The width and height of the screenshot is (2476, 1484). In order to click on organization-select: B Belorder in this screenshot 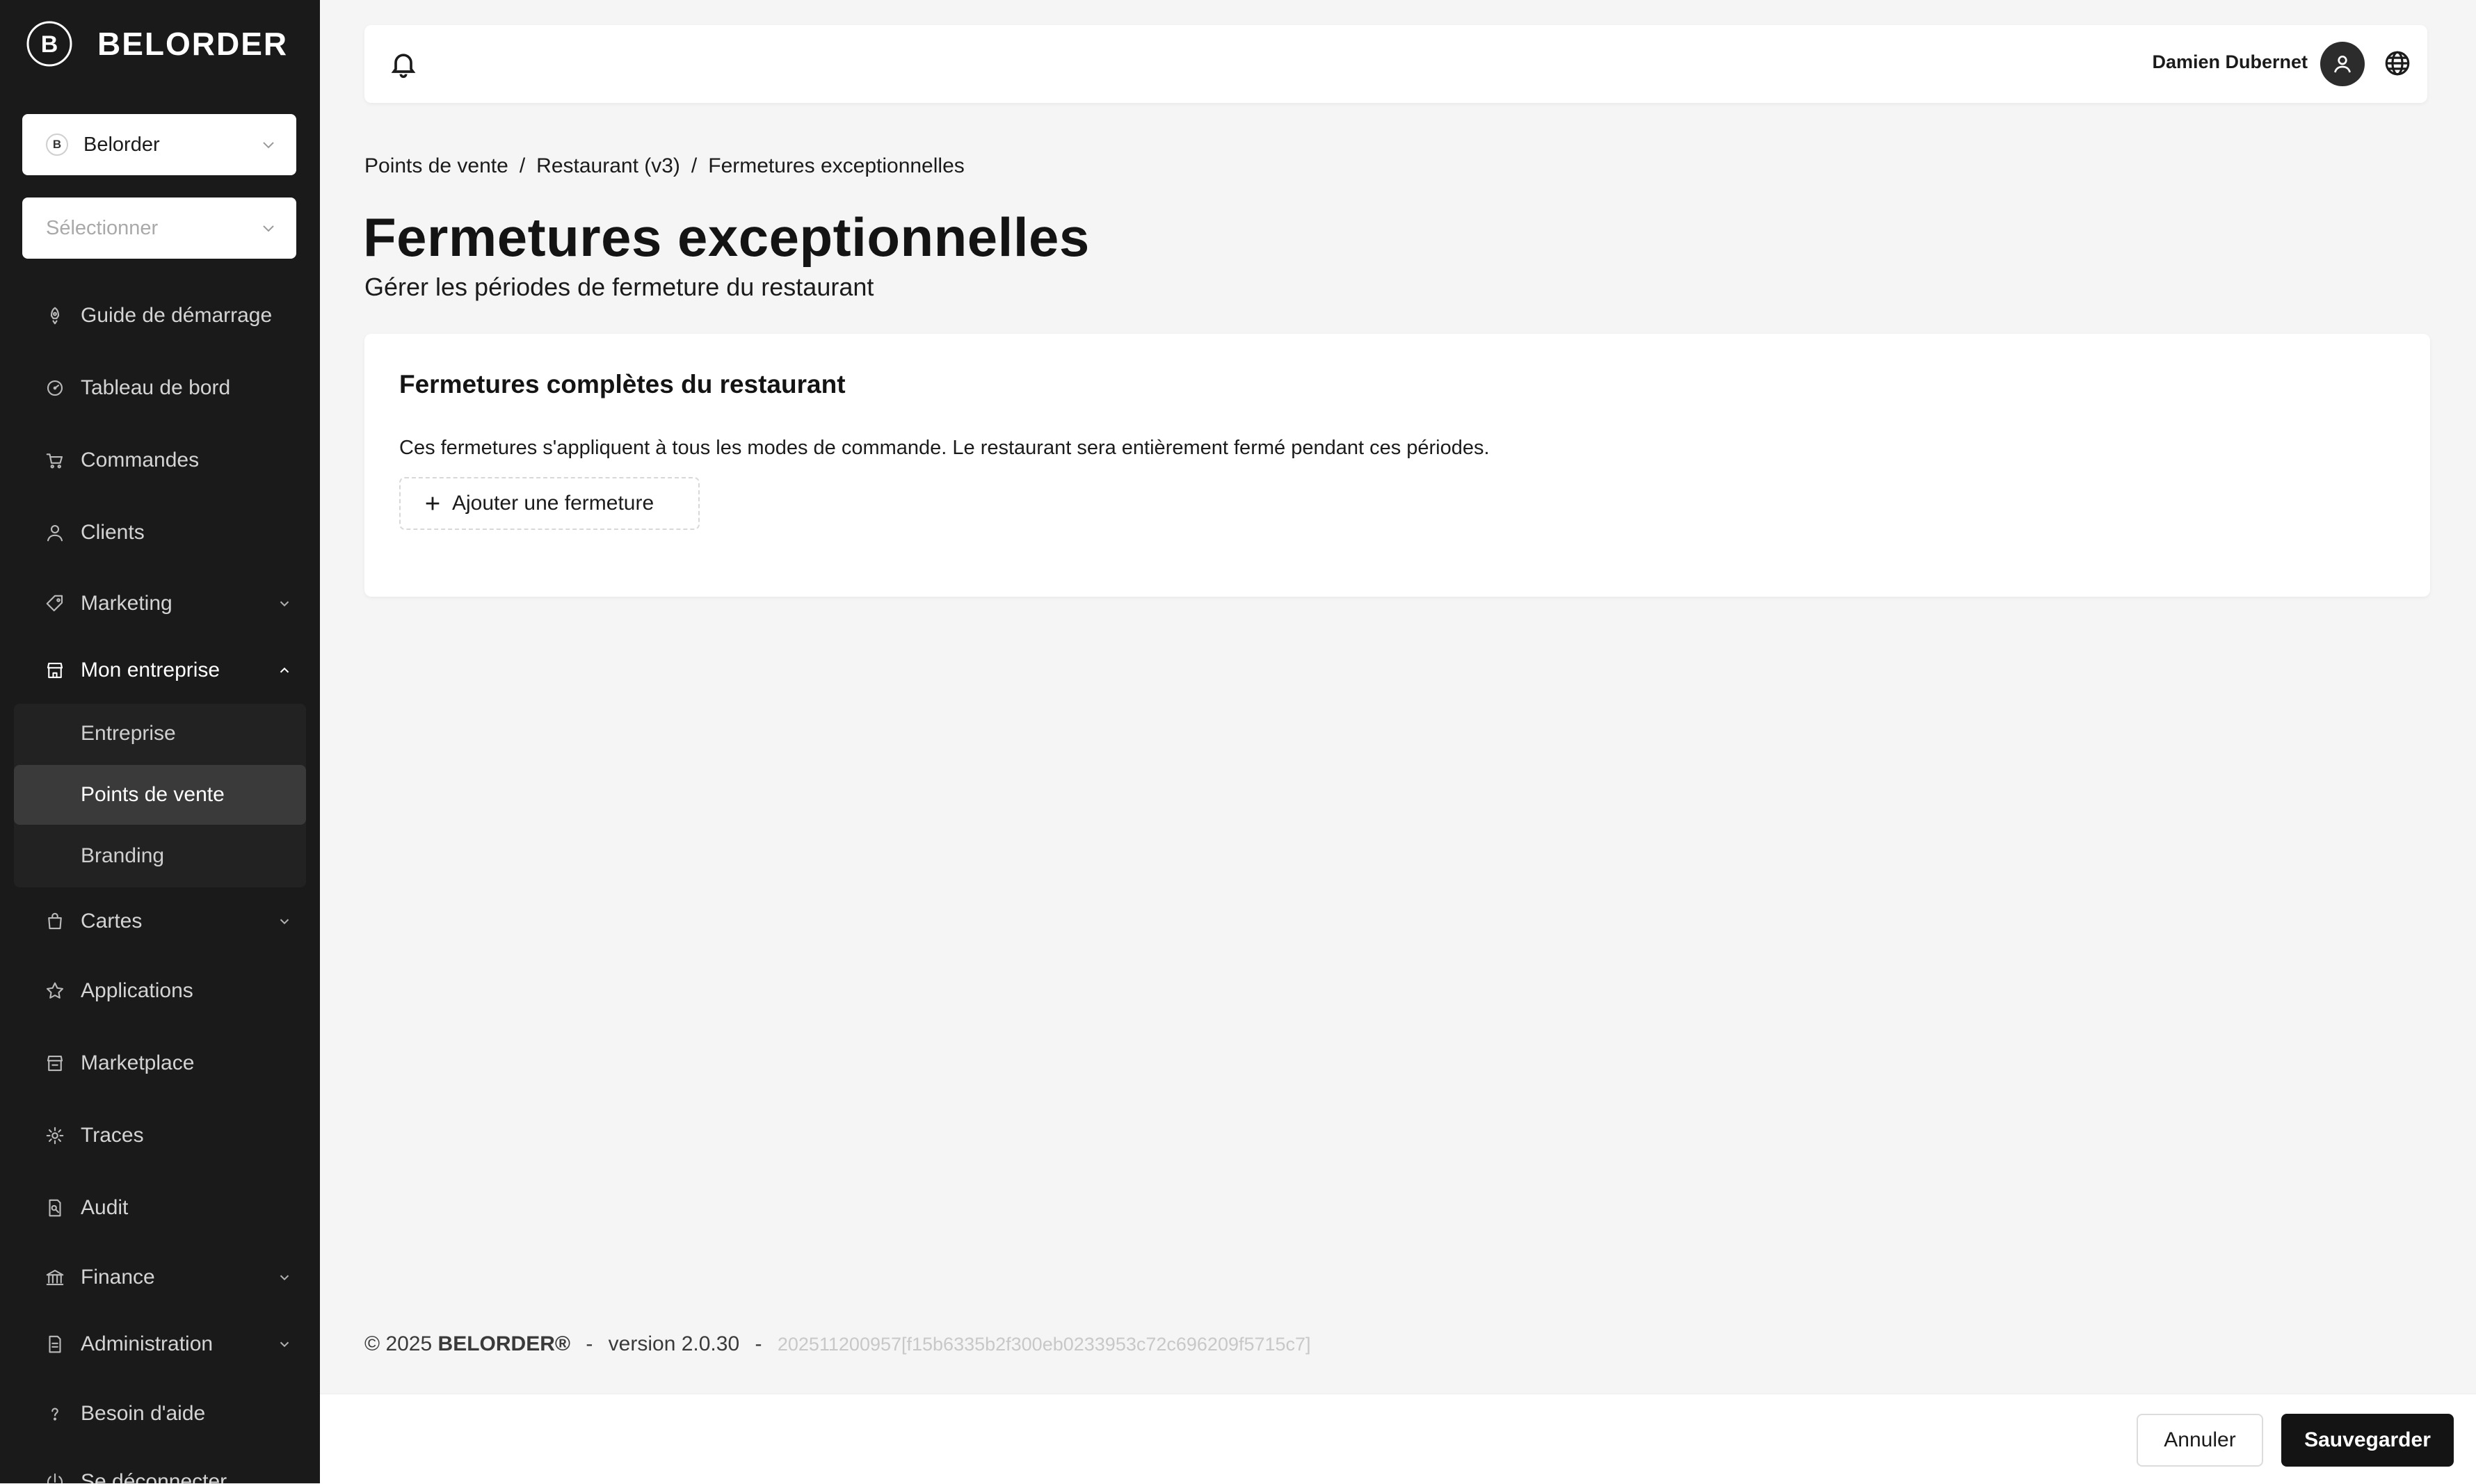, I will do `click(159, 144)`.